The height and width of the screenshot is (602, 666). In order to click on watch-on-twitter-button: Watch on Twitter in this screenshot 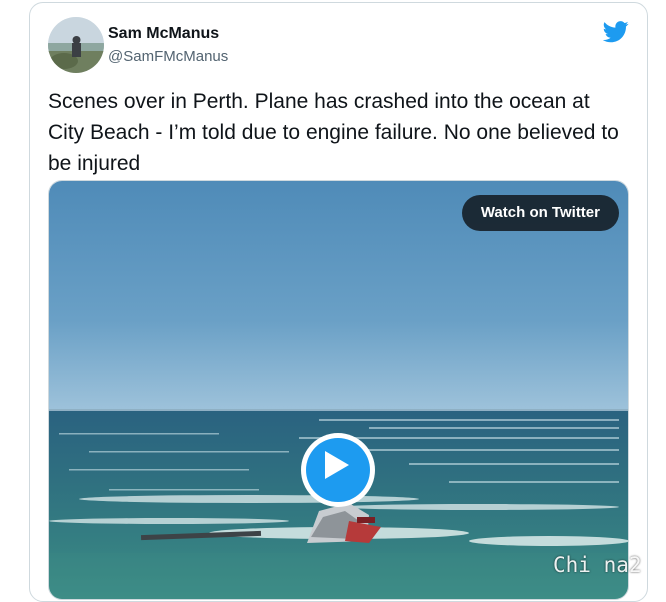, I will do `click(540, 213)`.